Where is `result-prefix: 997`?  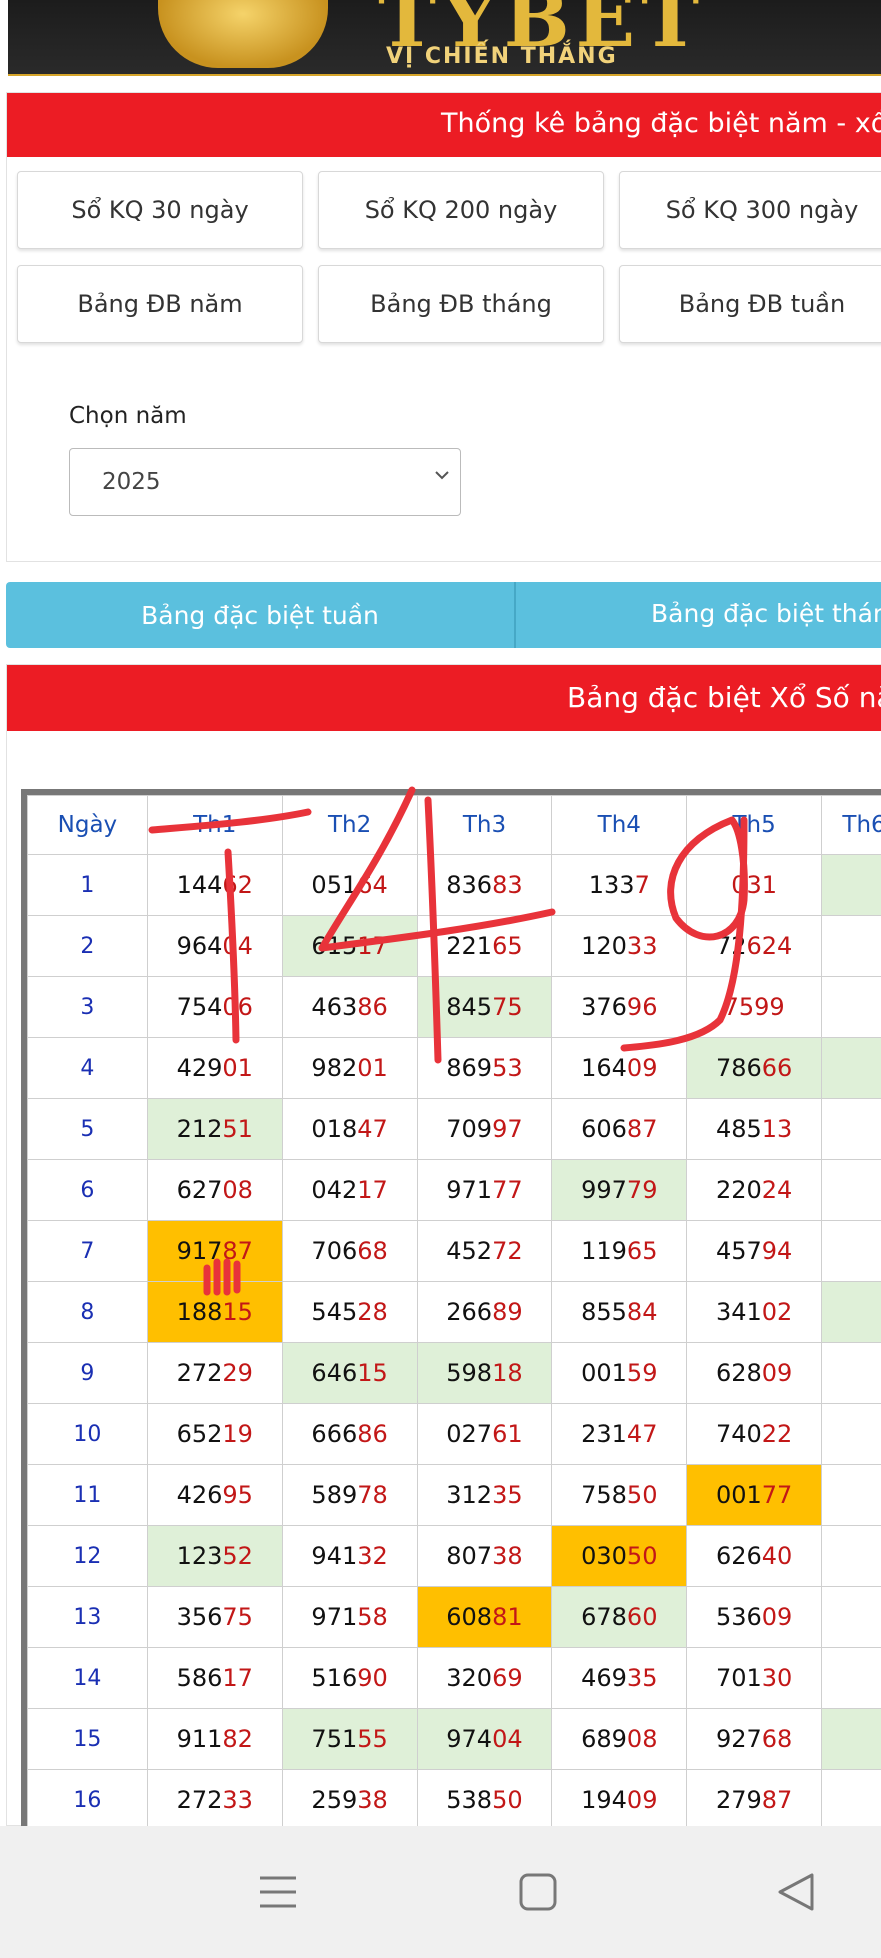 result-prefix: 997 is located at coordinates (604, 1190).